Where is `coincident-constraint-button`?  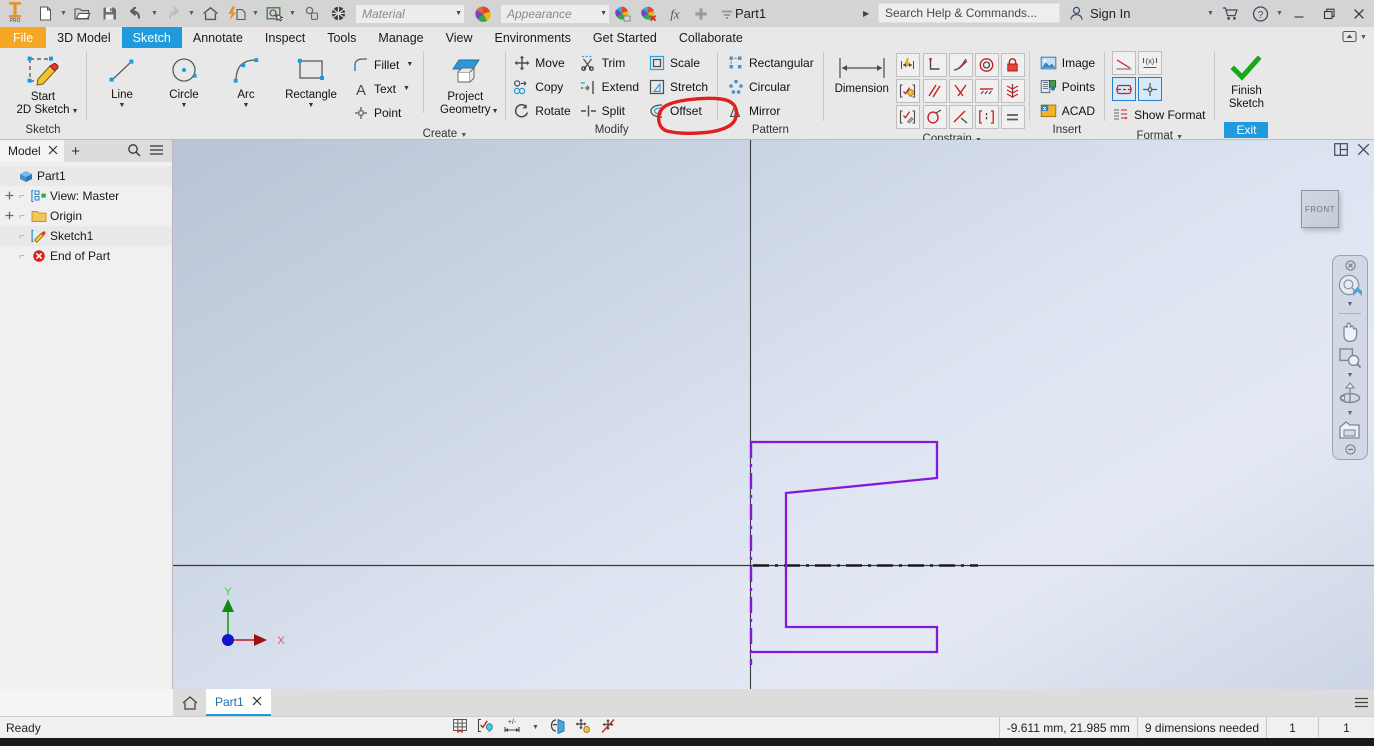
coincident-constraint-button is located at coordinates (960, 91).